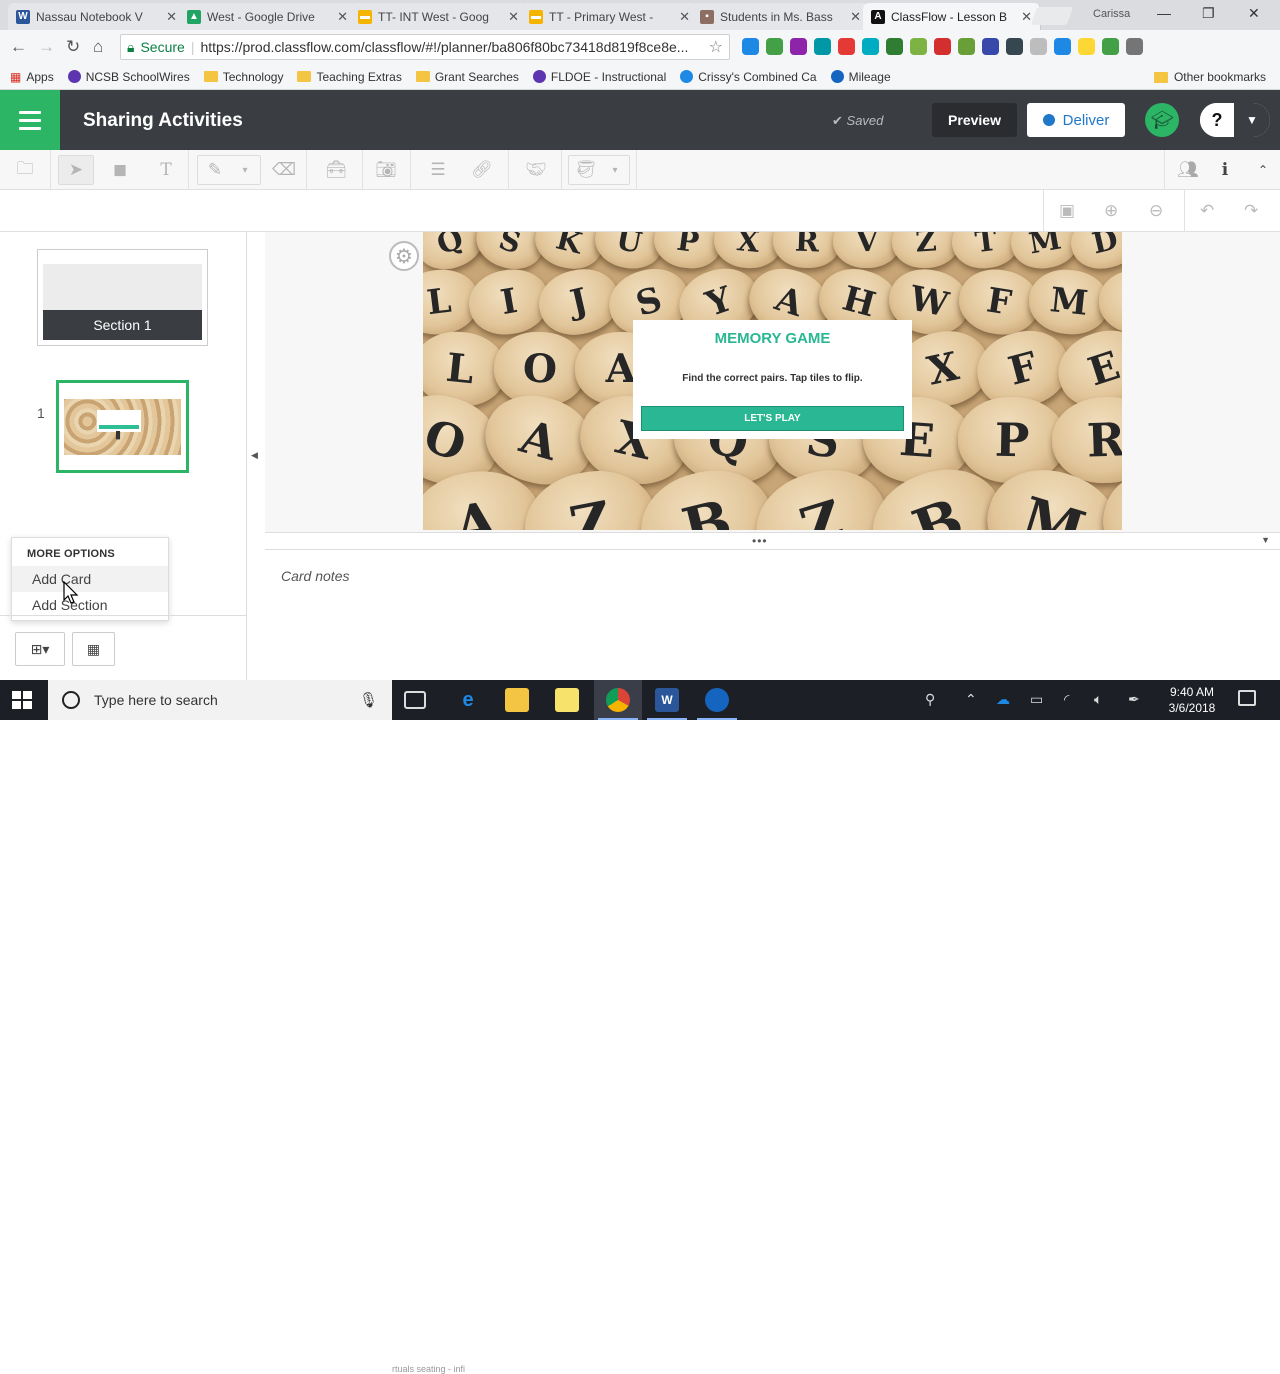 The image size is (1280, 1374). Describe the element at coordinates (748, 77) in the screenshot. I see `bookmark-item: Crissy's Combined Ca` at that location.